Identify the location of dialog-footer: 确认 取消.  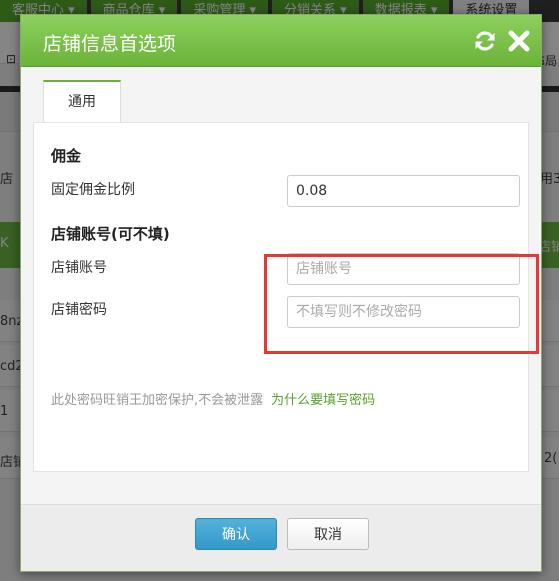
(281, 537).